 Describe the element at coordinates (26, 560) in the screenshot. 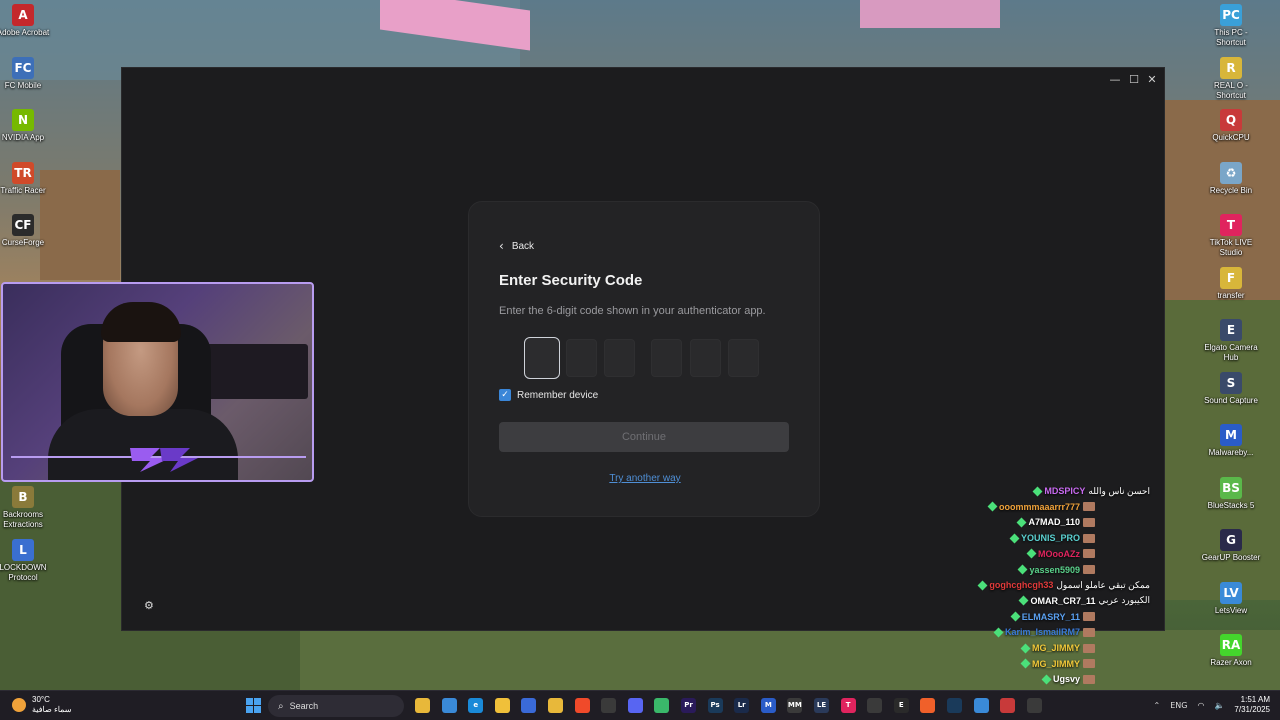

I see `desktop-icon-lockdown-protocol: L LOCKDOWN Protocol` at that location.